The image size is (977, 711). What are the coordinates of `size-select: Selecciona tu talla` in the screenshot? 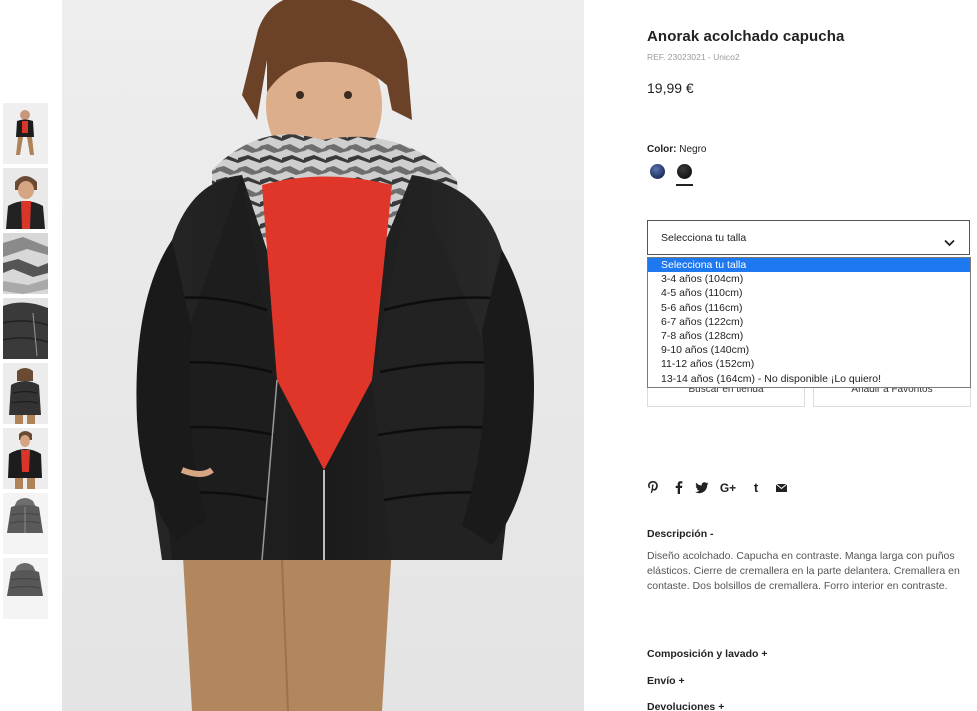 It's located at (808, 237).